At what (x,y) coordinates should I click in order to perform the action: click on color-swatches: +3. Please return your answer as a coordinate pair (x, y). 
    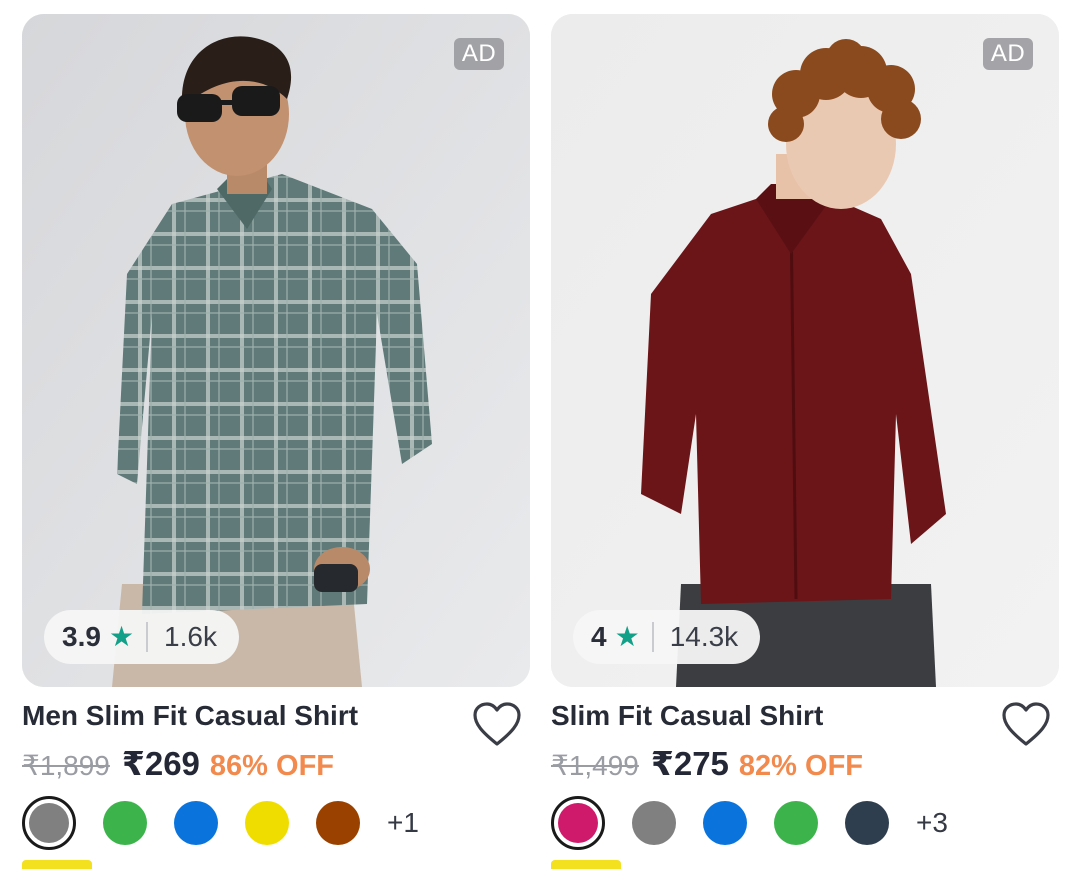
    Looking at the image, I should click on (749, 823).